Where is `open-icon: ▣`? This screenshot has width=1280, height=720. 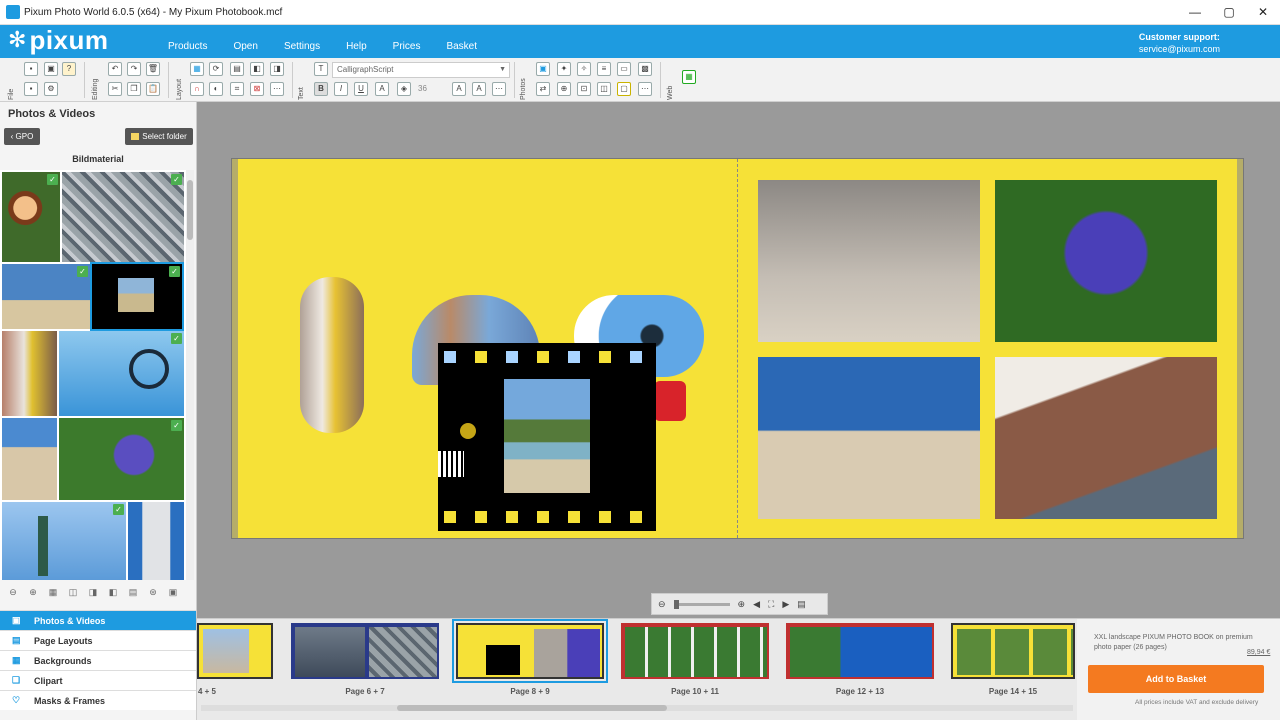
open-icon: ▣ is located at coordinates (51, 69).